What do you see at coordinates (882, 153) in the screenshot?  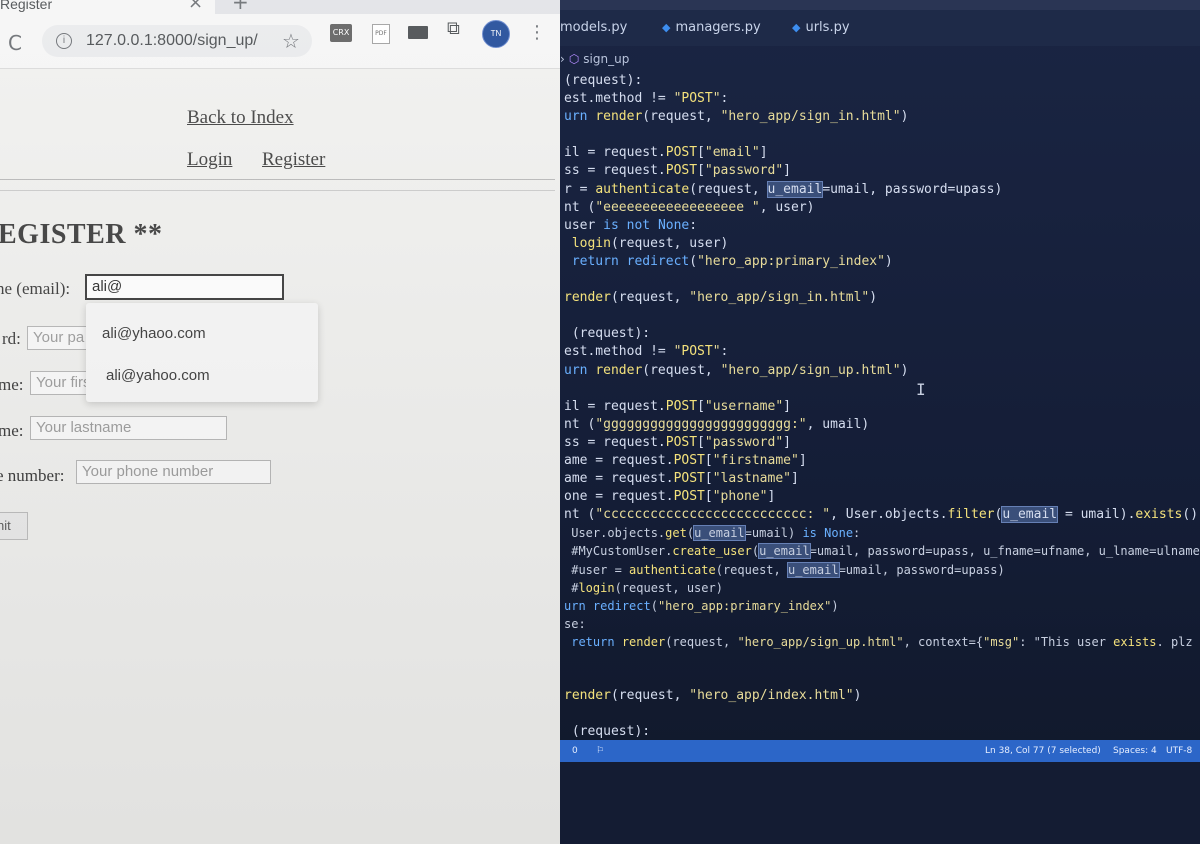 I see `code-line: il = request.POST["email"]` at bounding box center [882, 153].